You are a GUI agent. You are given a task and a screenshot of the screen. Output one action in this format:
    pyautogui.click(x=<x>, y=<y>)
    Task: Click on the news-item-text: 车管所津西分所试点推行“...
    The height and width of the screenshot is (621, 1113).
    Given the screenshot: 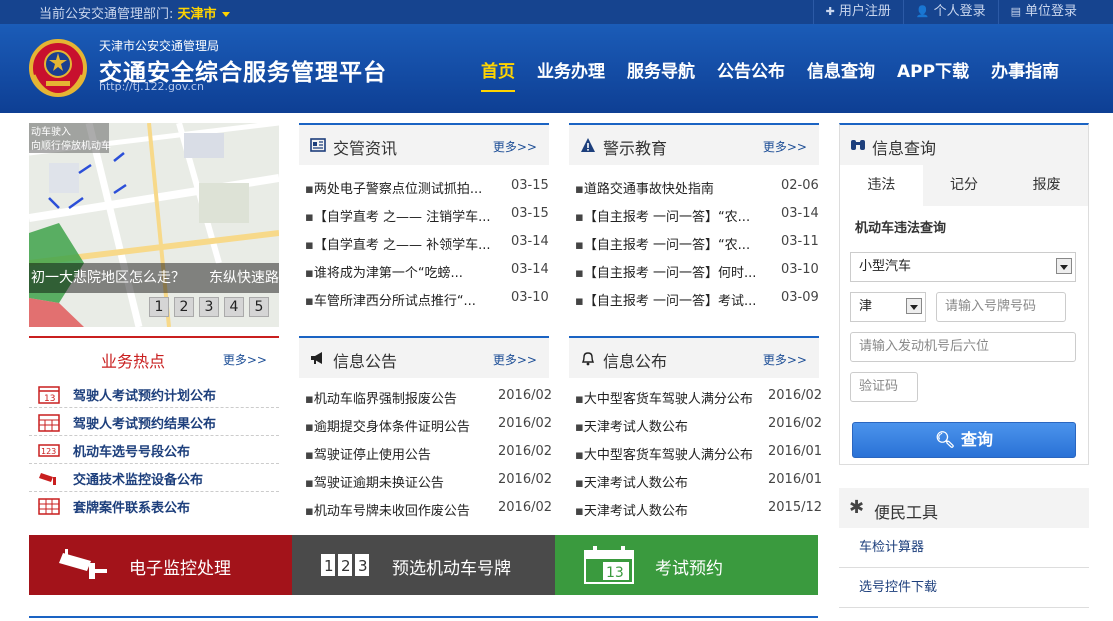 What is the action you would take?
    pyautogui.click(x=395, y=301)
    